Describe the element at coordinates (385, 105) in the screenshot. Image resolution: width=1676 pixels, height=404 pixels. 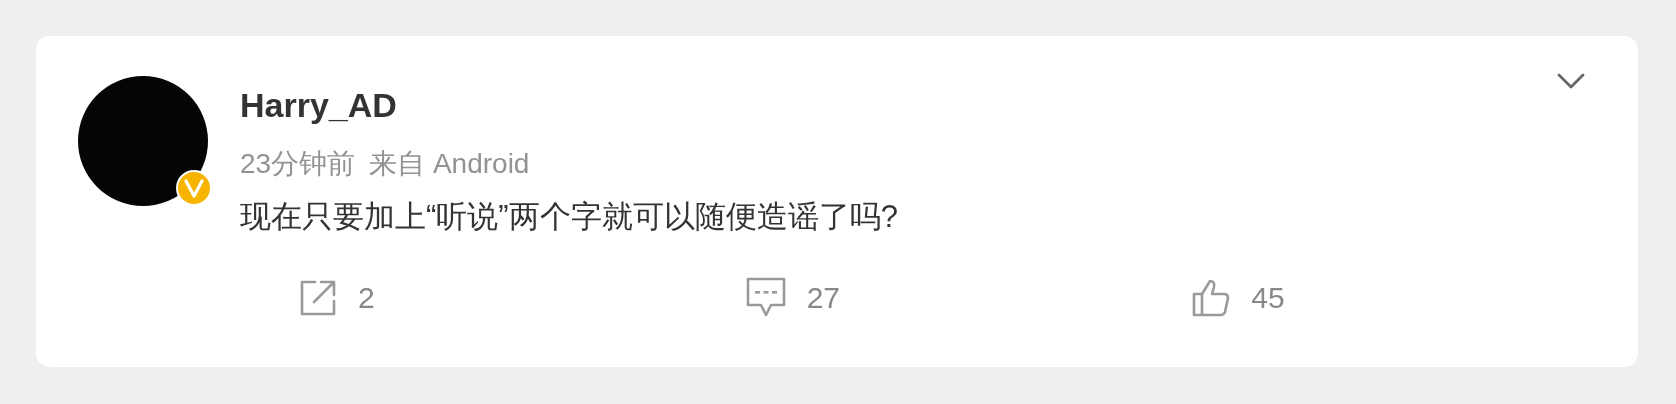
I see `username: Harry_AD` at that location.